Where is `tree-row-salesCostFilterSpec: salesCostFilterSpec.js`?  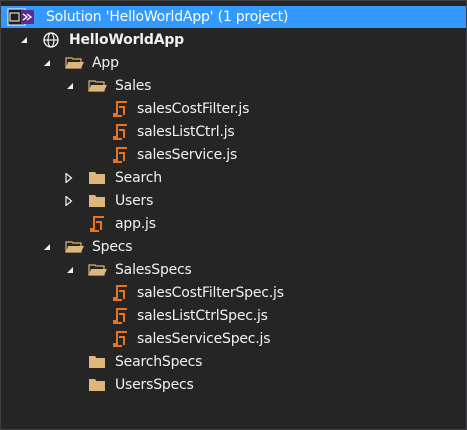
tree-row-salesCostFilterSpec: salesCostFilterSpec.js is located at coordinates (233, 293).